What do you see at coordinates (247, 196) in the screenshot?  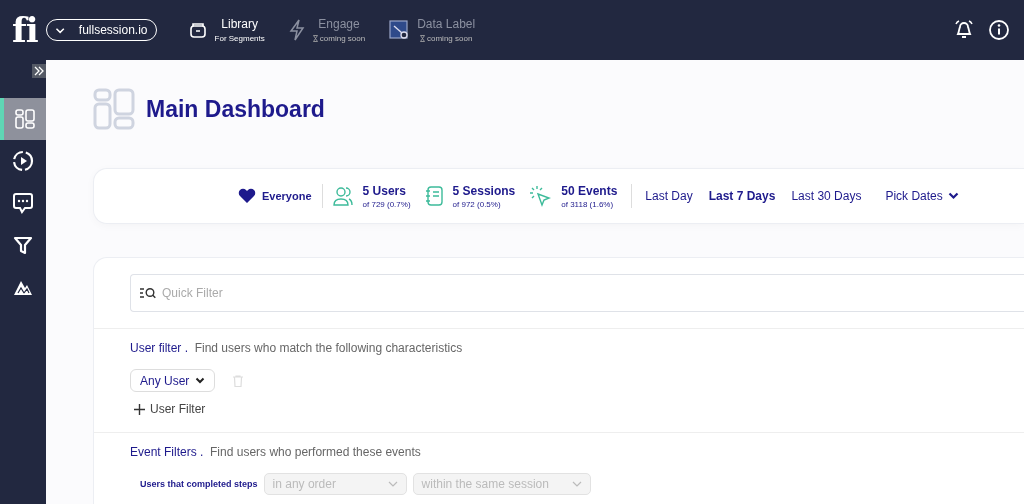 I see `heart-icon` at bounding box center [247, 196].